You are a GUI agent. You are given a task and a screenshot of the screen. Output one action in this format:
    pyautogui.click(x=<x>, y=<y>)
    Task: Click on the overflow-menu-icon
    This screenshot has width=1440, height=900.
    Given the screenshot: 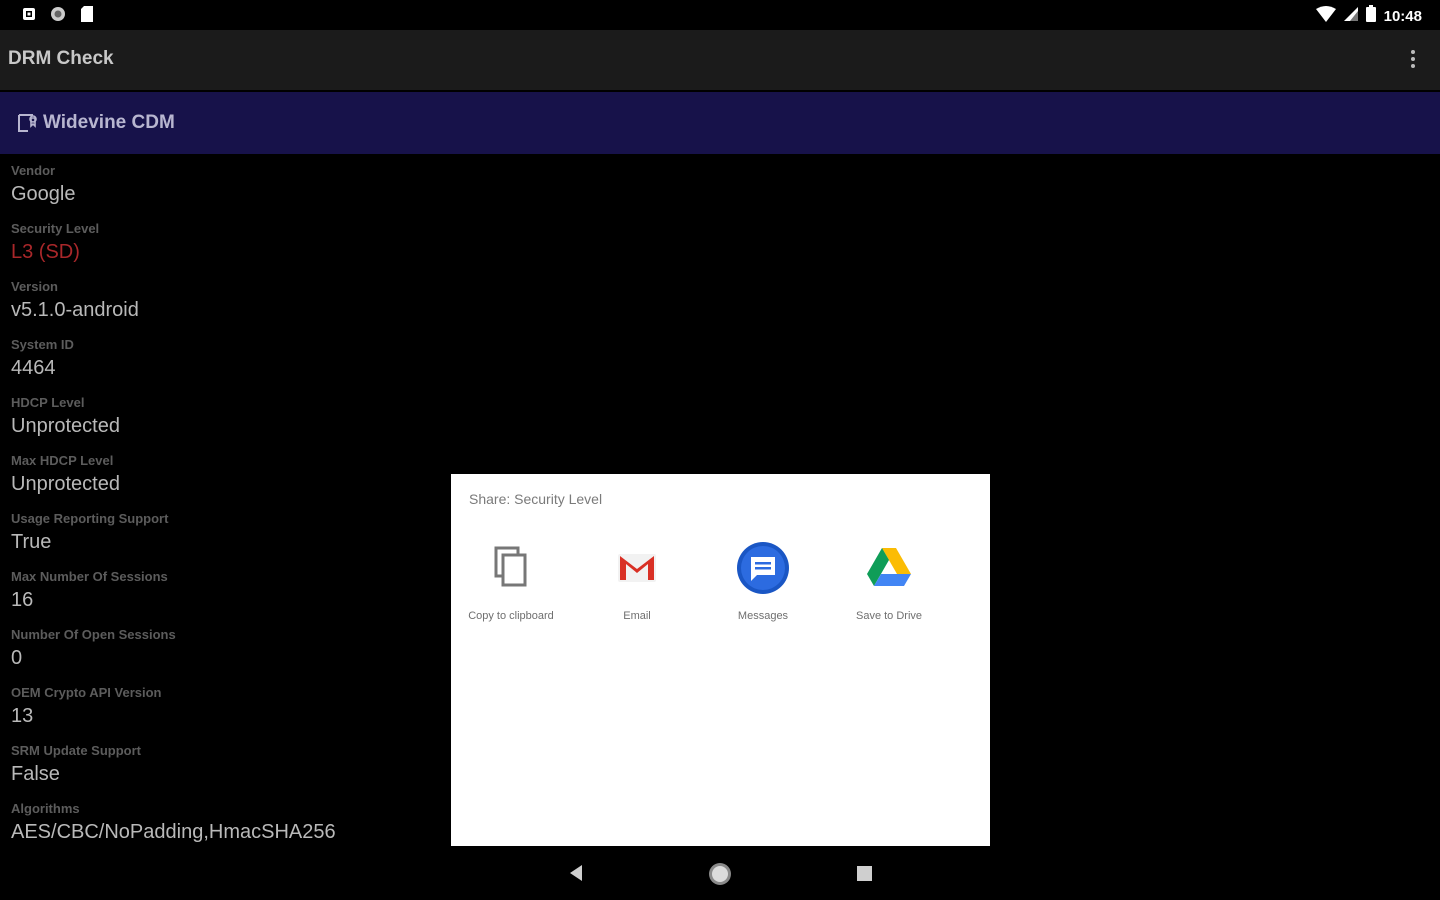 What is the action you would take?
    pyautogui.click(x=1413, y=60)
    